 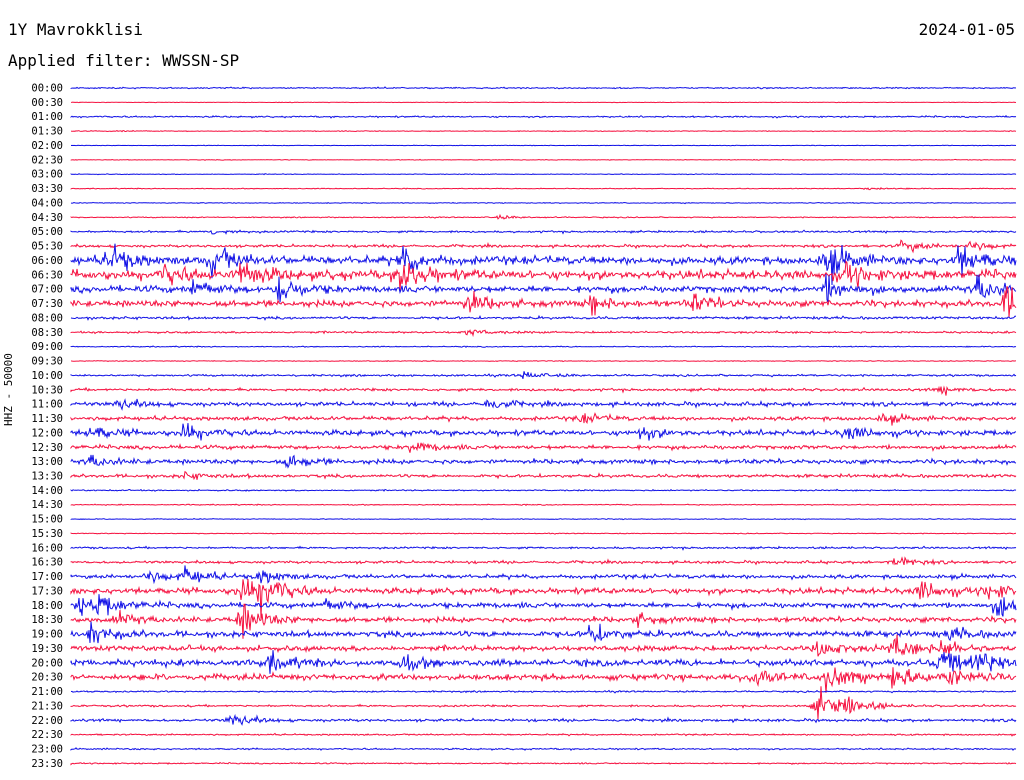 What do you see at coordinates (47, 462) in the screenshot?
I see `time-tick-label: 13:00` at bounding box center [47, 462].